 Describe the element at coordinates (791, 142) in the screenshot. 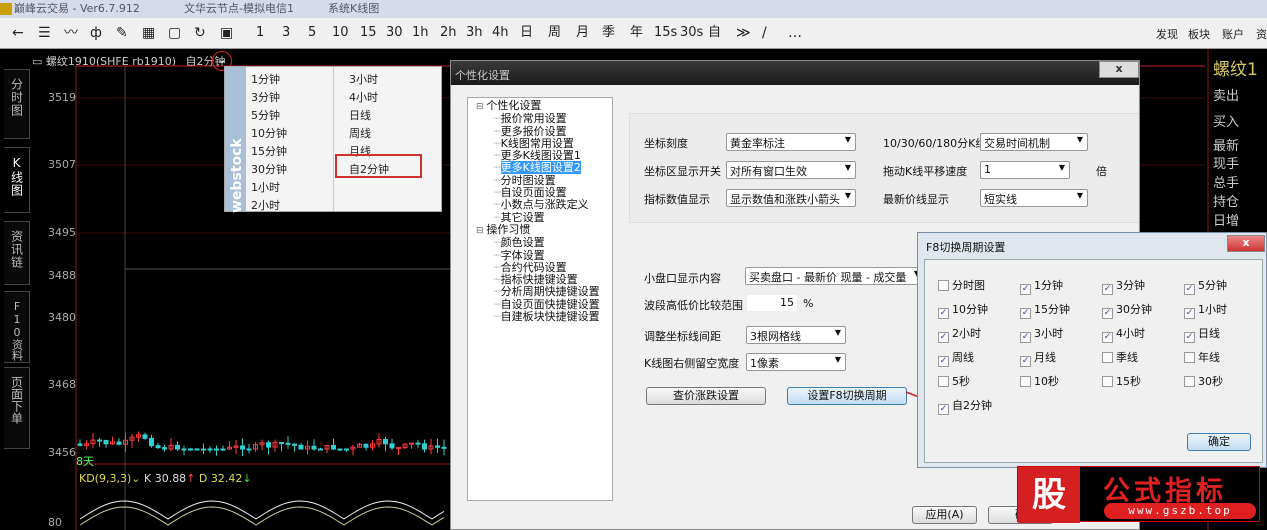

I see `coord-scale-select: 黄金率标注 ▼` at that location.